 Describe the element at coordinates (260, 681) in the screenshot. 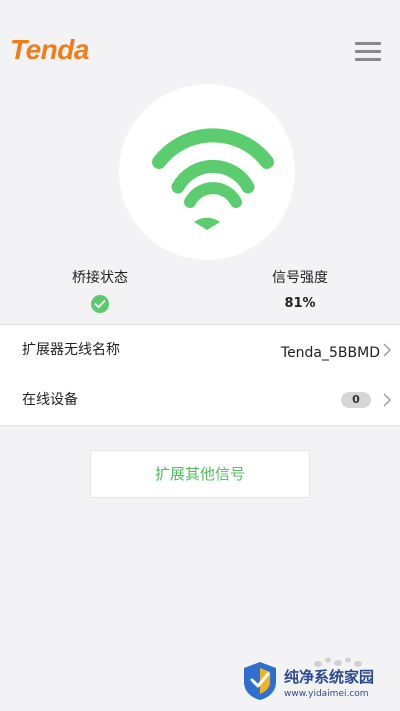

I see `shield-logo-icon` at that location.